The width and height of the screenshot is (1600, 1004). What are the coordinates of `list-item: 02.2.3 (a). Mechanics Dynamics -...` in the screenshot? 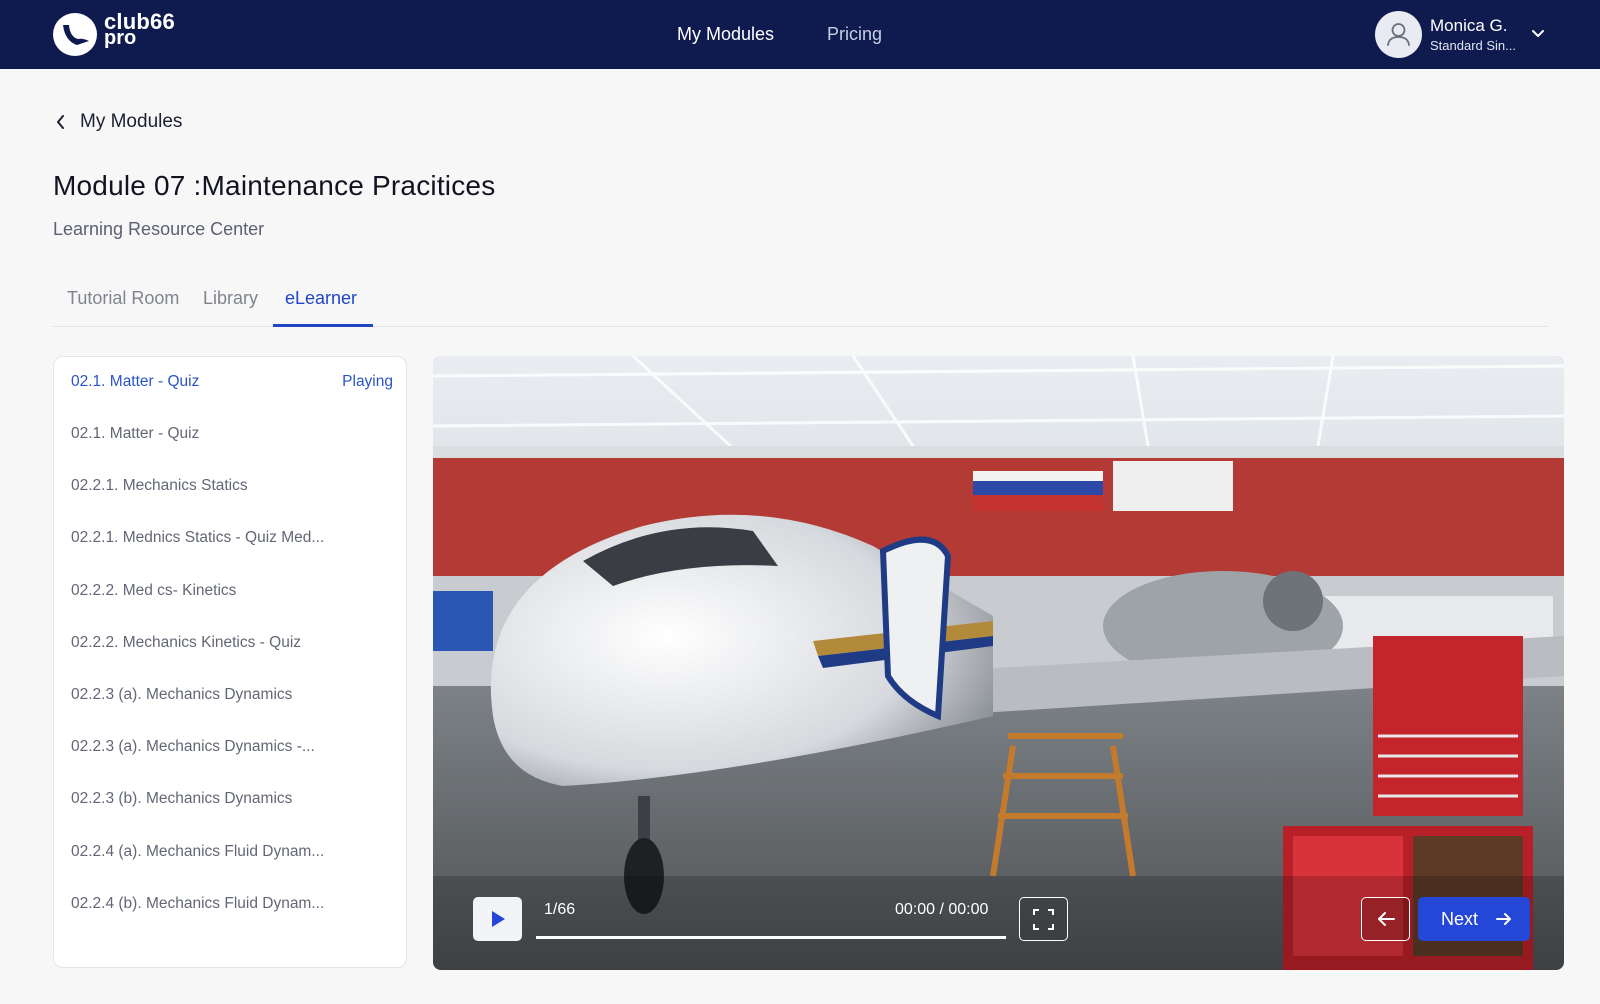 It's located at (232, 751).